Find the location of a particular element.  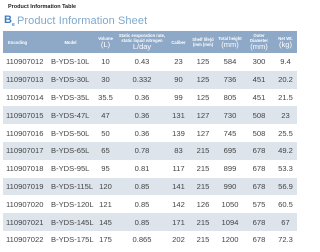

cell-height: 899 is located at coordinates (230, 169).